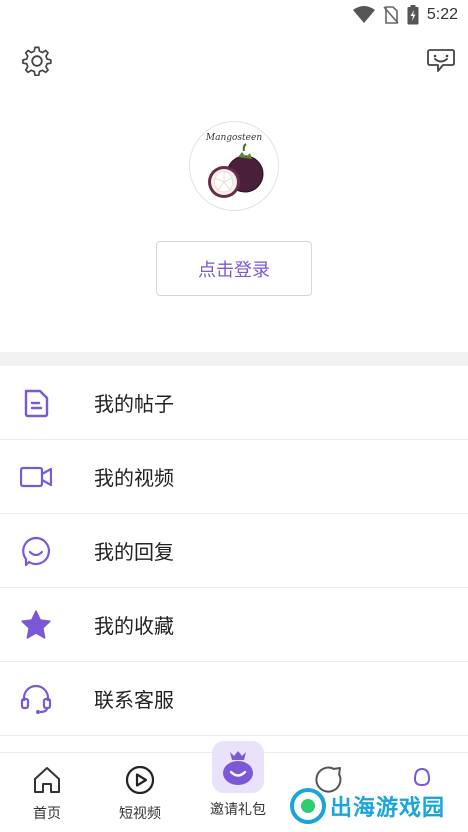 The width and height of the screenshot is (468, 832). I want to click on watermark-text: 出海游戏园, so click(388, 808).